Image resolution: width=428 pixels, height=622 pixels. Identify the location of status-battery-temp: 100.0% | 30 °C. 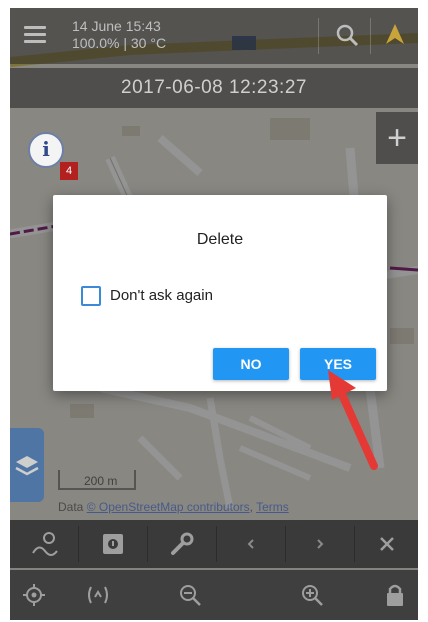
(119, 43).